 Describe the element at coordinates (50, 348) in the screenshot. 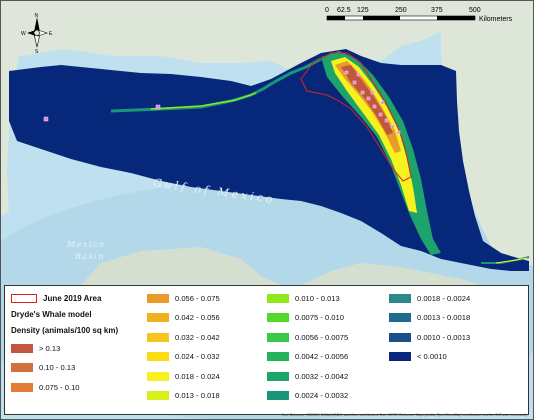

I see `legend-class-label: > 0.13` at that location.